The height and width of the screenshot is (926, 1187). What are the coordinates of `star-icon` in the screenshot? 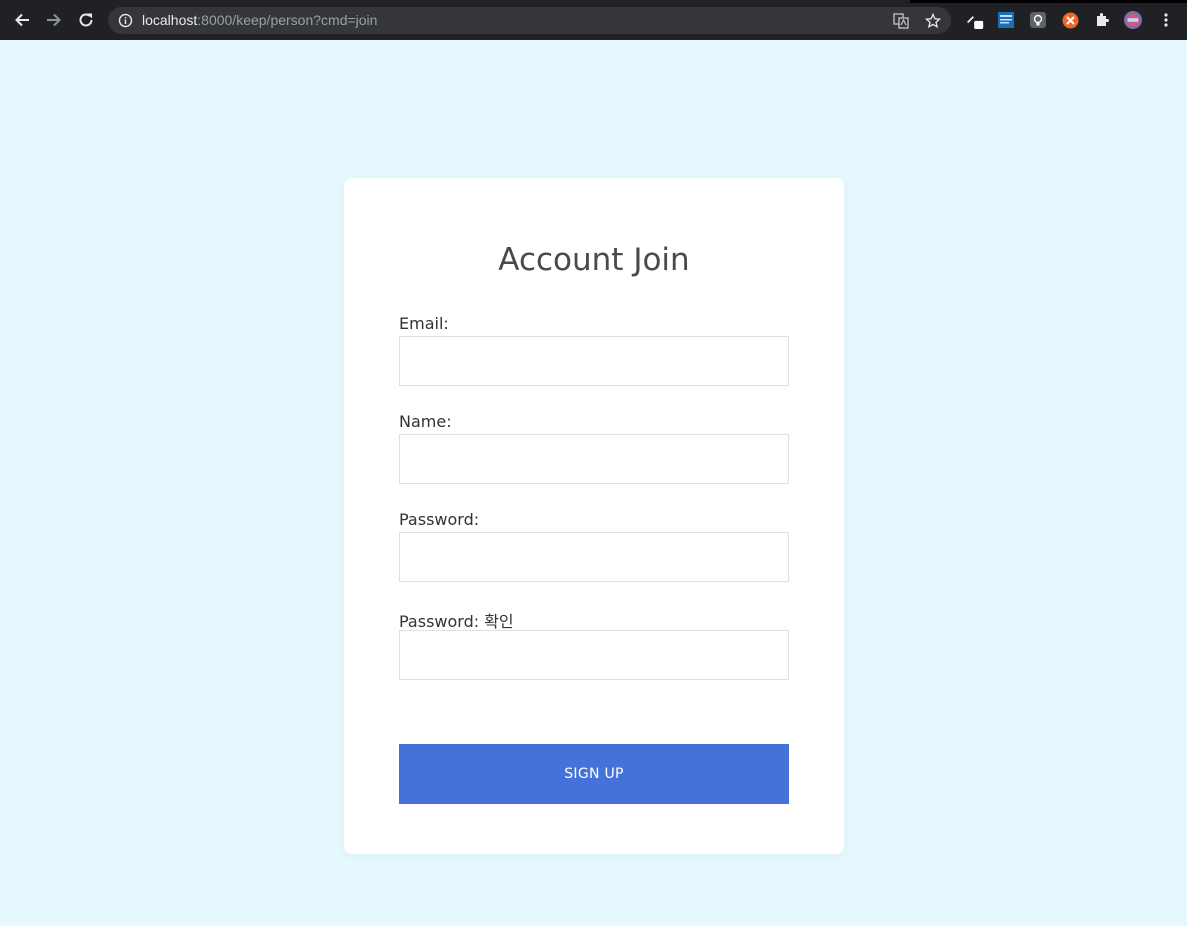 It's located at (933, 21).